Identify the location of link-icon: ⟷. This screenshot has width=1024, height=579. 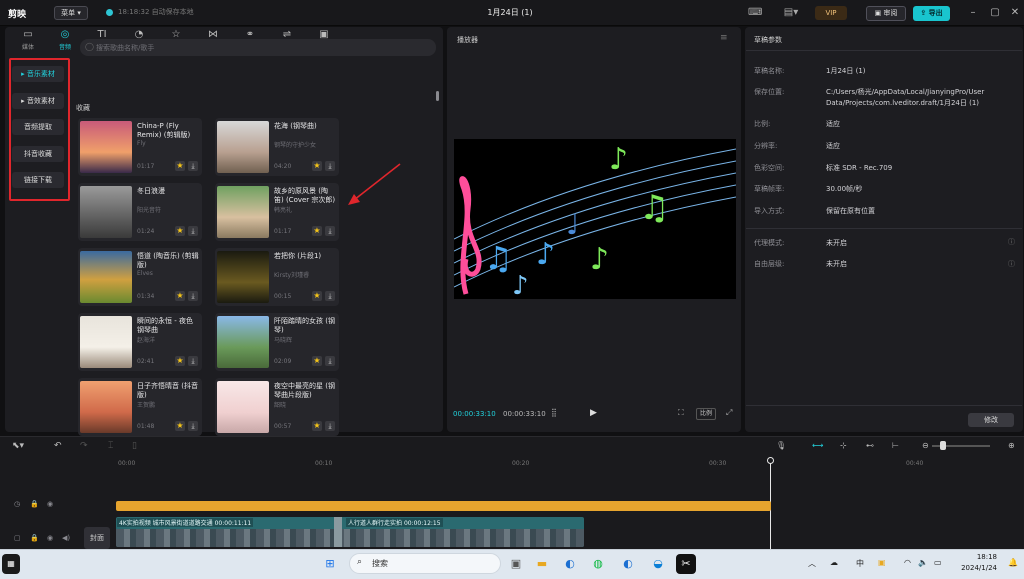
(817, 445).